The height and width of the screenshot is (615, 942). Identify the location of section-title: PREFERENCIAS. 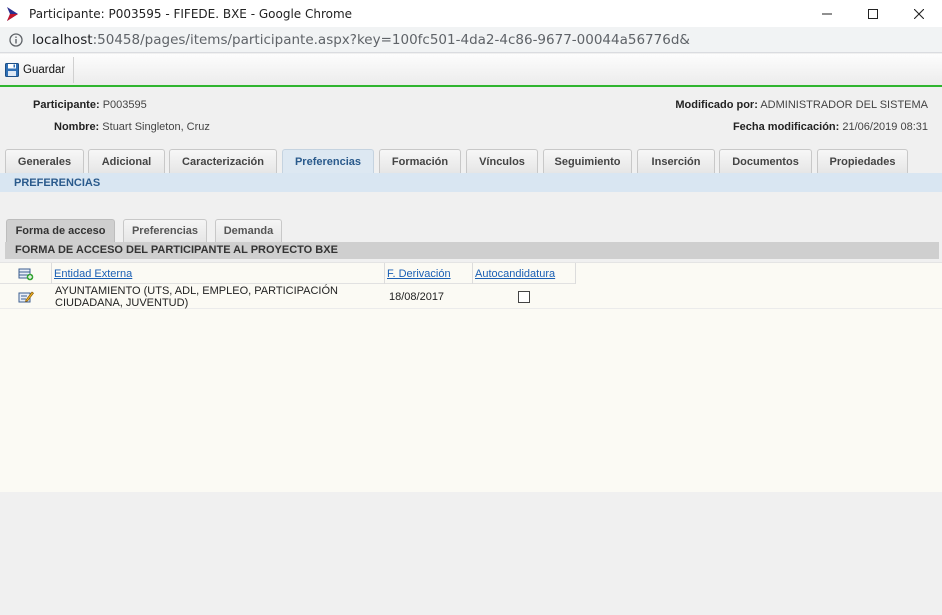
(57, 183).